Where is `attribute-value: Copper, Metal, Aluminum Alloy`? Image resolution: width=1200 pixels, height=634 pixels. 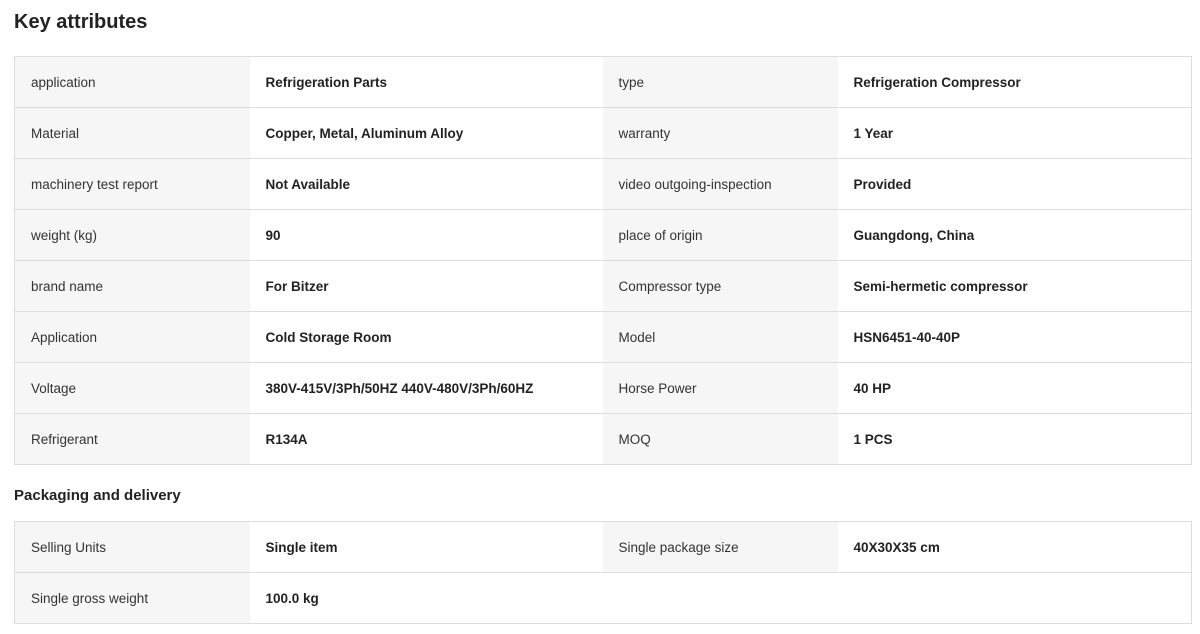
attribute-value: Copper, Metal, Aluminum Alloy is located at coordinates (426, 133).